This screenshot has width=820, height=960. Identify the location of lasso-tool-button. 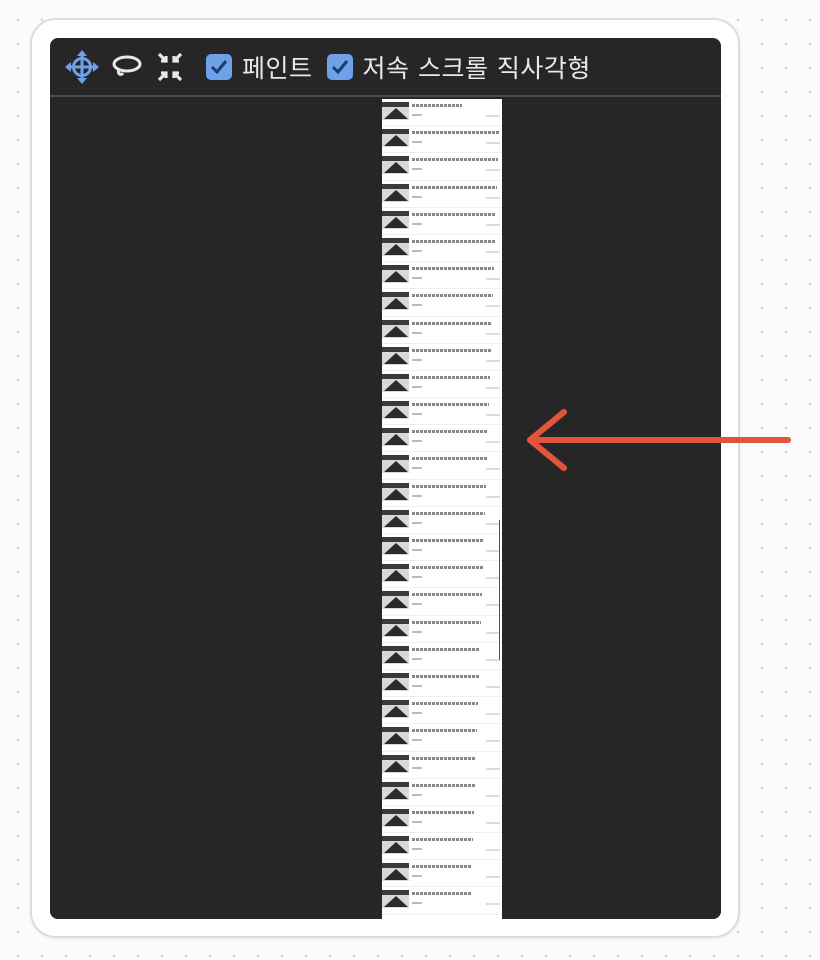
(126, 67).